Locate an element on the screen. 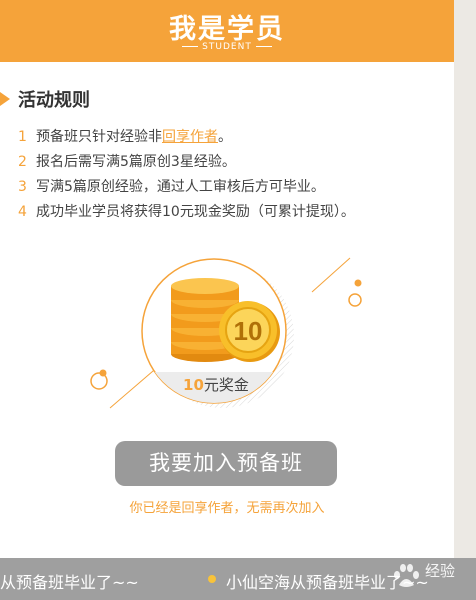  rule-text: 成功毕业学员将获得10元现金奖励（可累计提现）。 is located at coordinates (195, 212).